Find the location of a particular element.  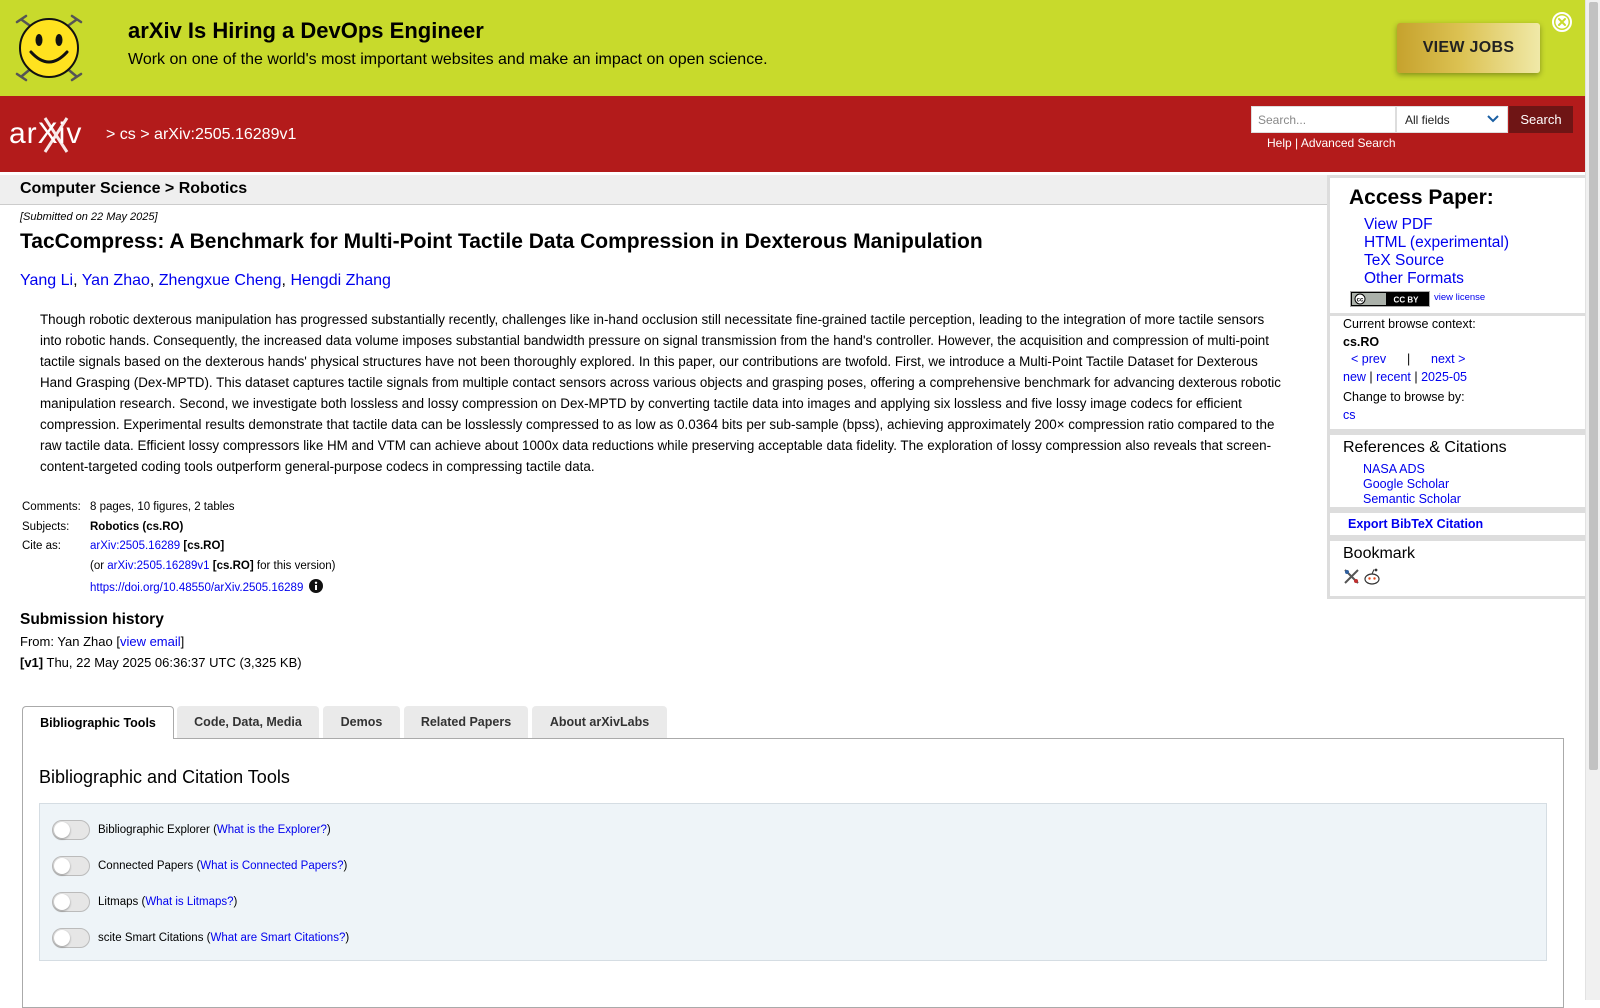

tool-label: Litmaps is located at coordinates (118, 902).